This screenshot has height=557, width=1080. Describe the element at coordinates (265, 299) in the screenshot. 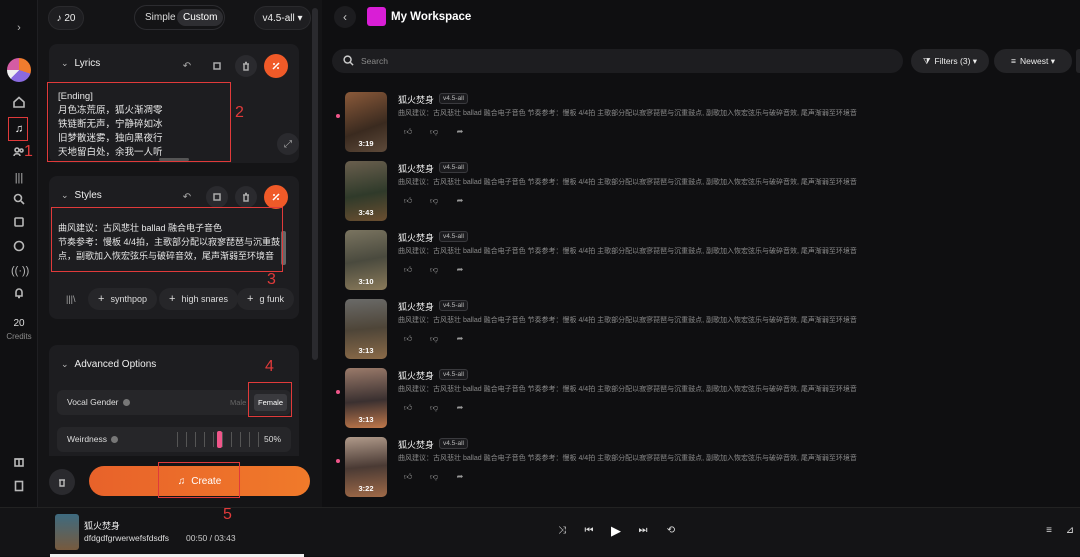

I see `style-chip: + g funk` at that location.